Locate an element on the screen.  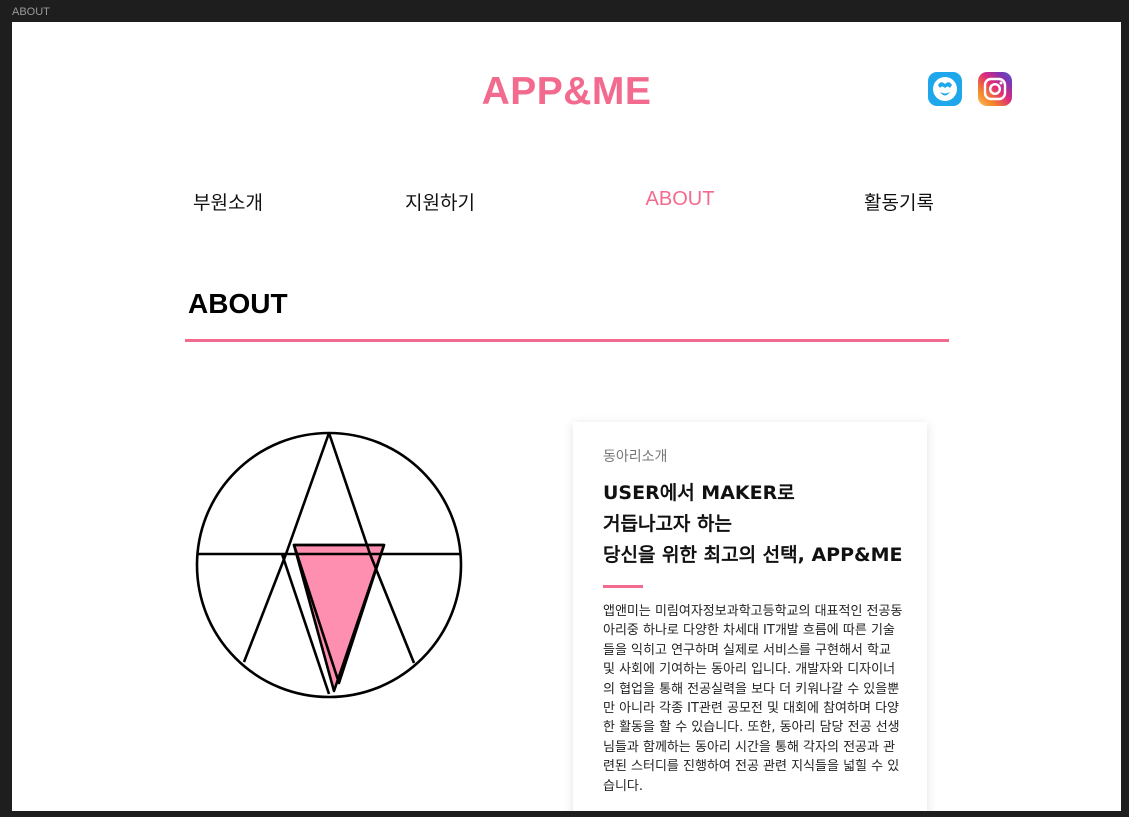
cafe-icon is located at coordinates (945, 89).